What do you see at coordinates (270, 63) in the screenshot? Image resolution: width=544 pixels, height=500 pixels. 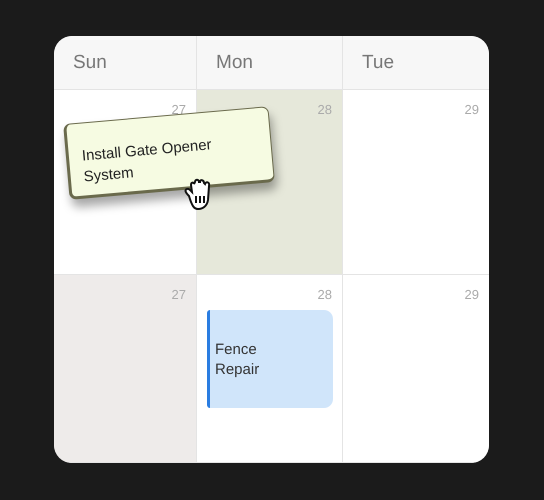 I see `day-header: Mon` at bounding box center [270, 63].